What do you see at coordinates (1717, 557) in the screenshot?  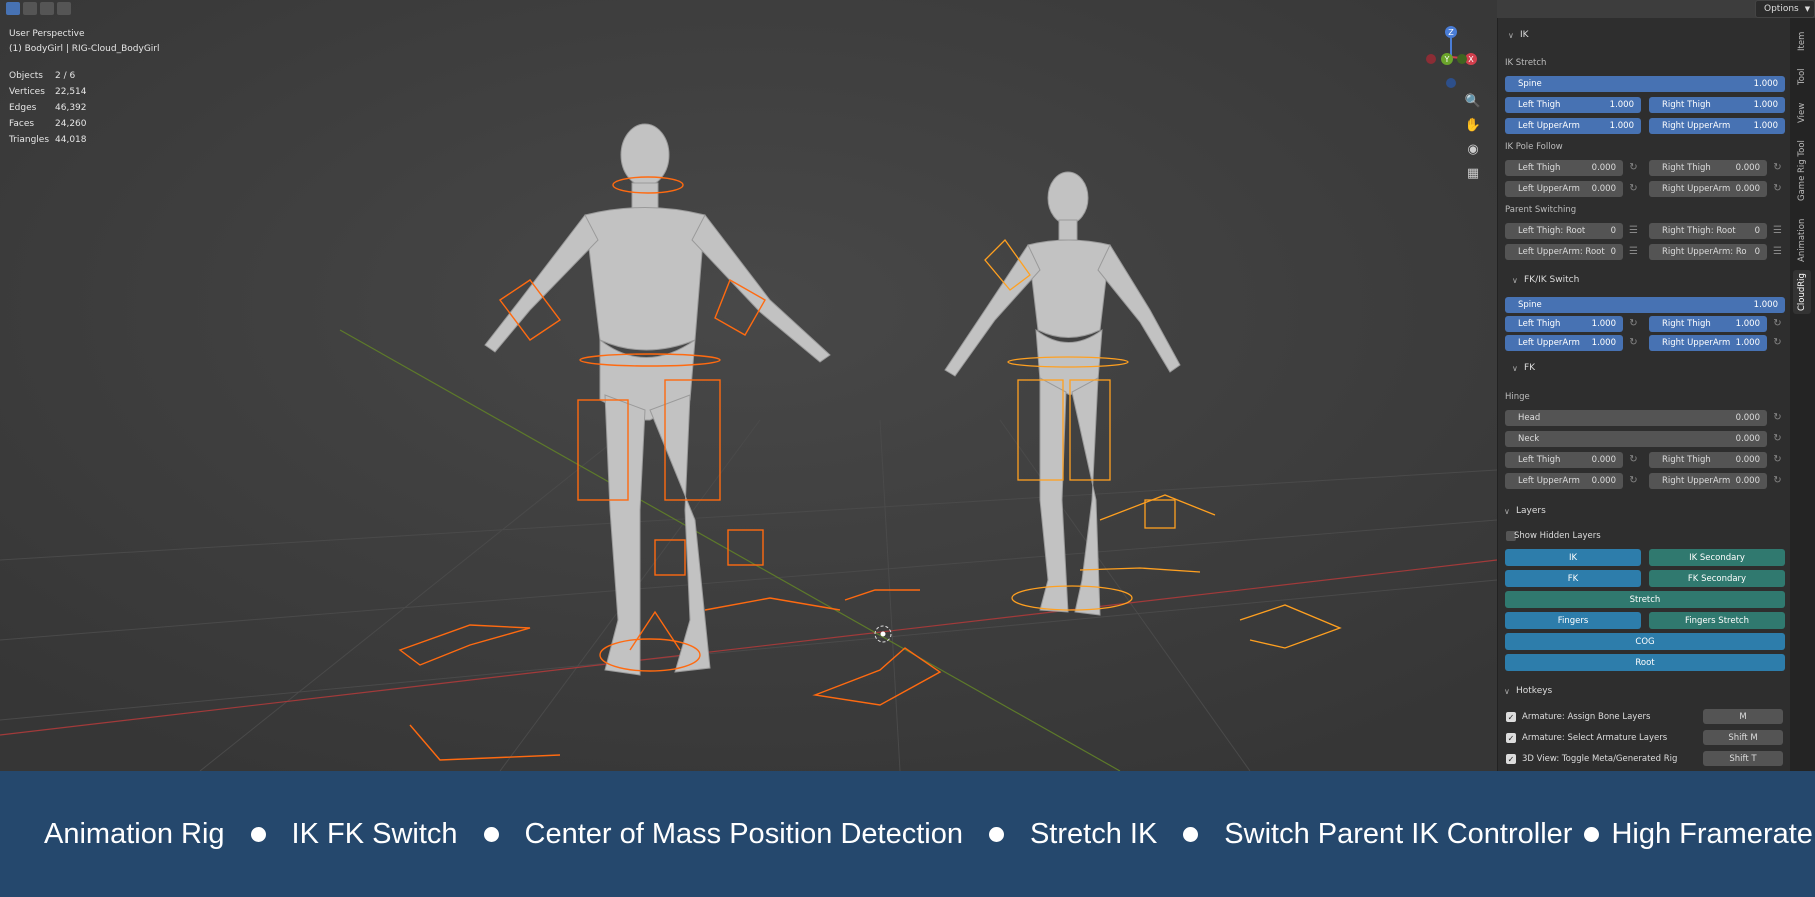 I see `layer-ik-secondary-button: IK Secondary` at bounding box center [1717, 557].